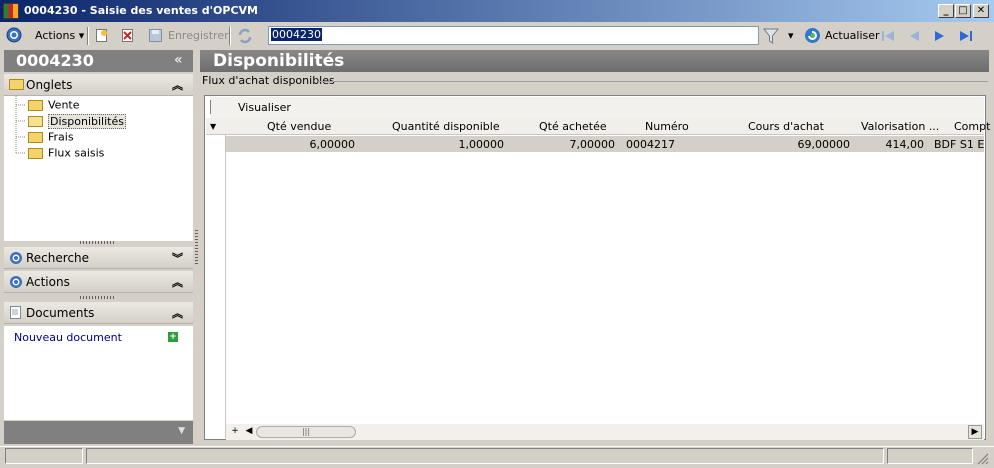  I want to click on tree-item-disponibilites: Disponibilités, so click(77, 121).